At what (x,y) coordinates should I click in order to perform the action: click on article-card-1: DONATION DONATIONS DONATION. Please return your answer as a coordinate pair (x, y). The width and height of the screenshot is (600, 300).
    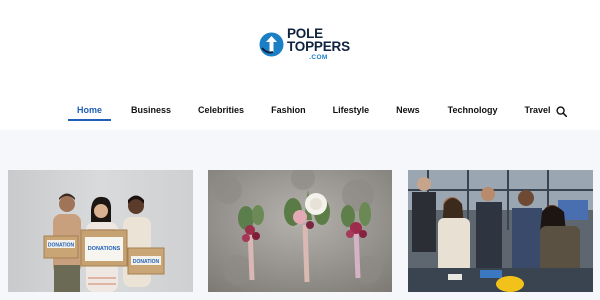
    Looking at the image, I should click on (100, 231).